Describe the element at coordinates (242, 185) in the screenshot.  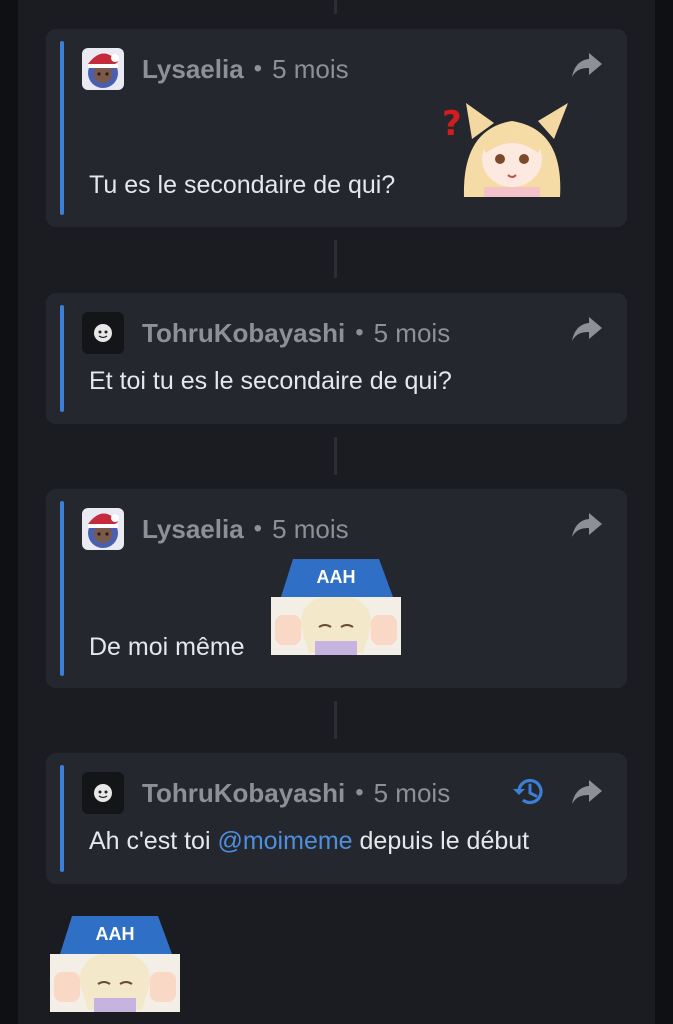
I see `comment-text: Tu es le secondaire de qui?` at that location.